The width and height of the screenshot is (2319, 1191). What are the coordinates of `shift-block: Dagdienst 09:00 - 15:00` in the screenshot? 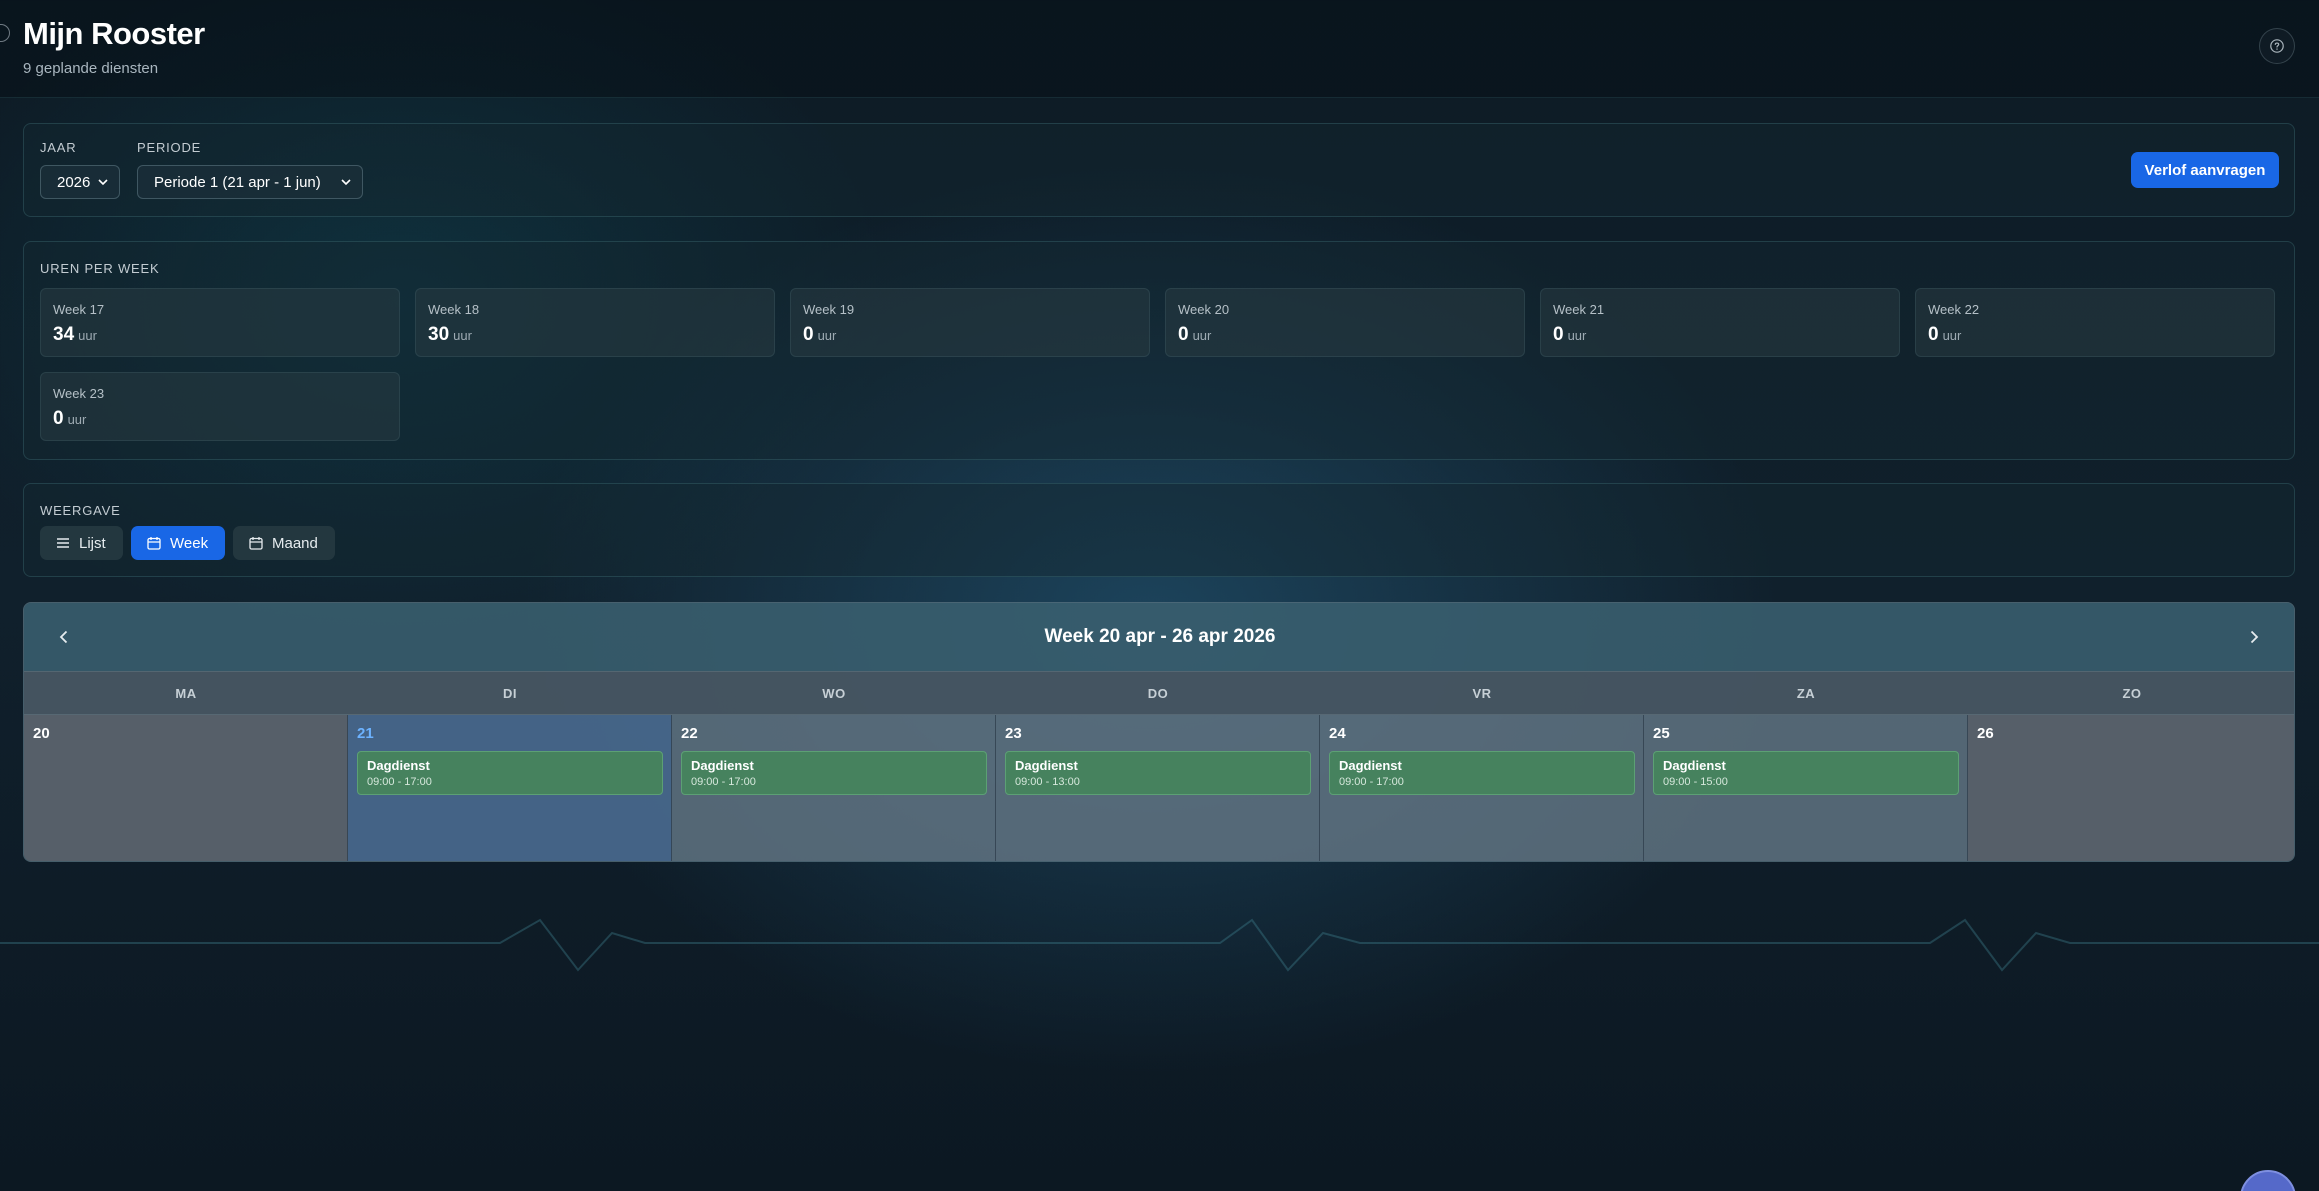 It's located at (1806, 773).